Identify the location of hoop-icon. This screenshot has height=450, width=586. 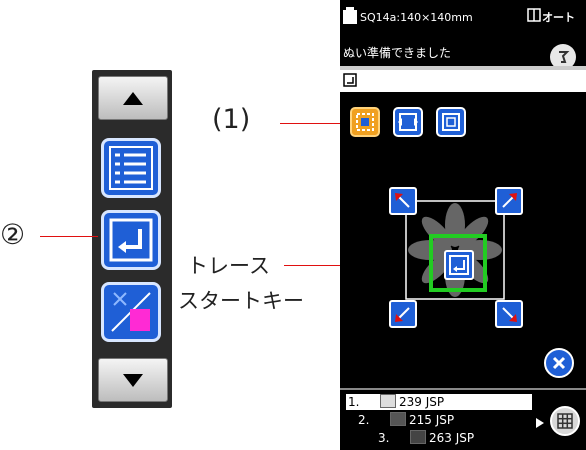
(350, 15).